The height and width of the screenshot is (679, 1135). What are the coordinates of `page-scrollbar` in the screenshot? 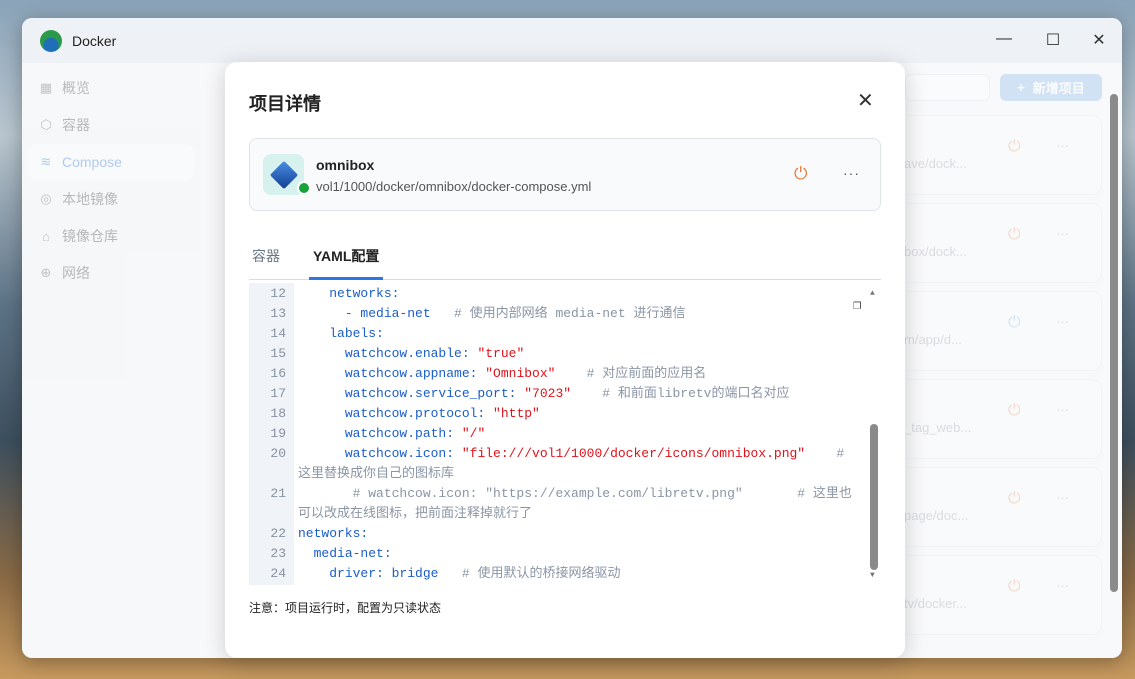 It's located at (1114, 369).